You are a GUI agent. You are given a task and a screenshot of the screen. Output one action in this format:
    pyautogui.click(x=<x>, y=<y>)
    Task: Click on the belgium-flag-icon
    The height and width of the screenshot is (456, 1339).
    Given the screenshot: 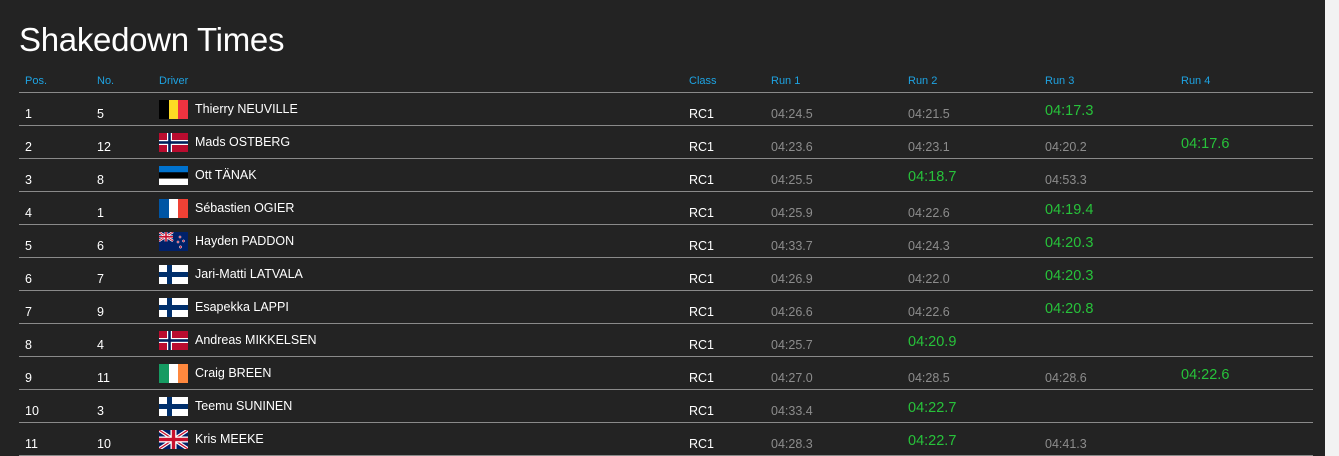 What is the action you would take?
    pyautogui.click(x=173, y=109)
    